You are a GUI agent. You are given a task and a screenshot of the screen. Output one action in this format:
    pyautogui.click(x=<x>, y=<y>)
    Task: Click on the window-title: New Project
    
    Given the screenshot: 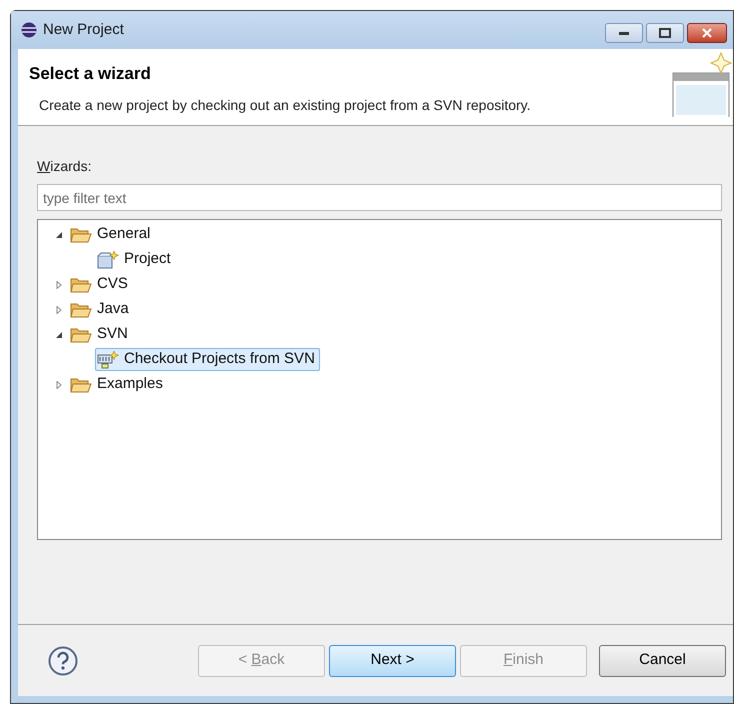 What is the action you would take?
    pyautogui.click(x=83, y=30)
    